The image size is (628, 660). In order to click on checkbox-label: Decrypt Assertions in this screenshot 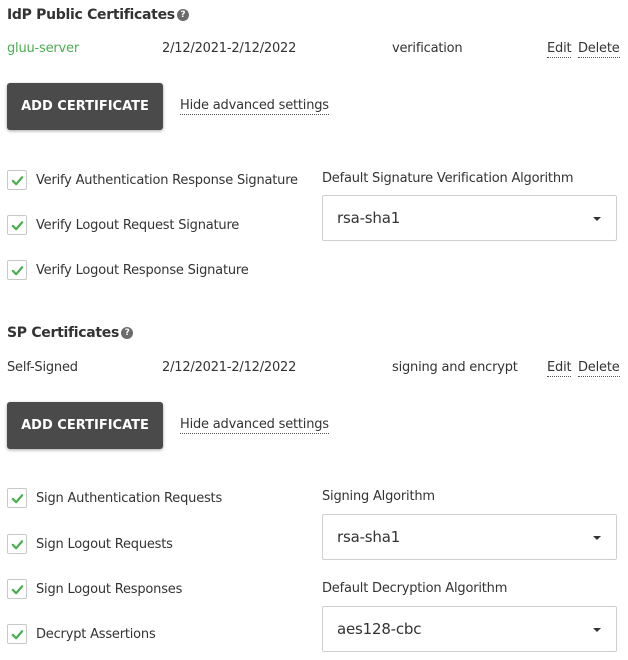, I will do `click(96, 634)`.